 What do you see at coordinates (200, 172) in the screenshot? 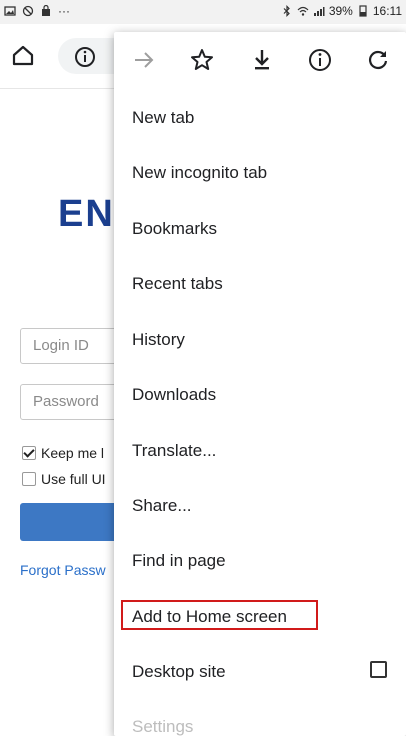
I see `menu-item-label: New incognito tab` at bounding box center [200, 172].